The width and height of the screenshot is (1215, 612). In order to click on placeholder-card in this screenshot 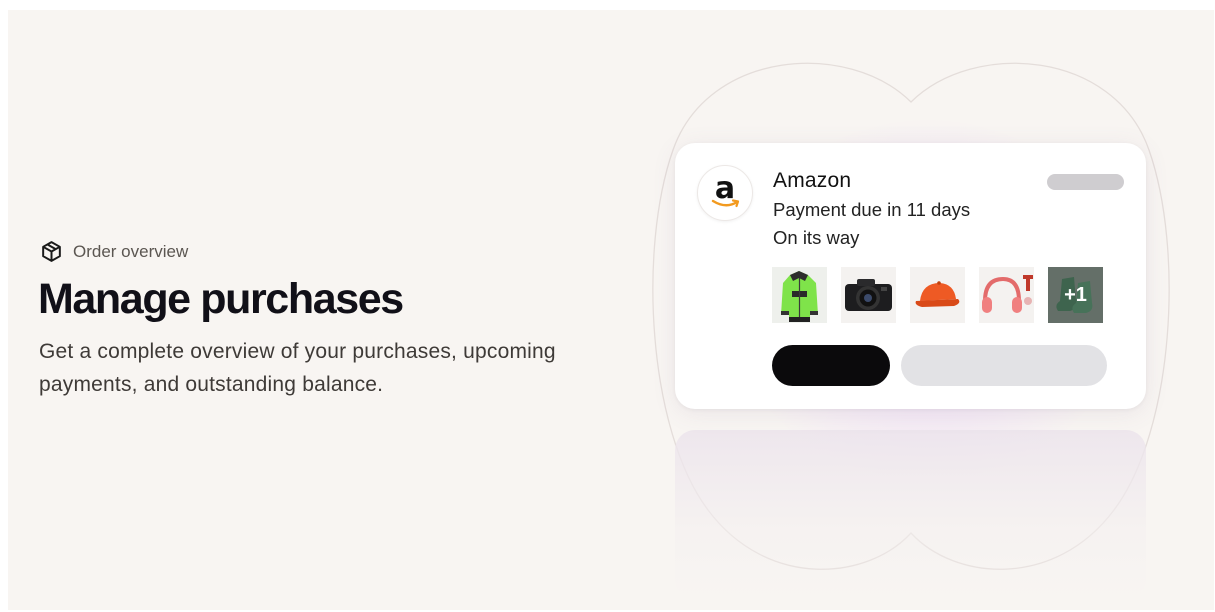, I will do `click(910, 515)`.